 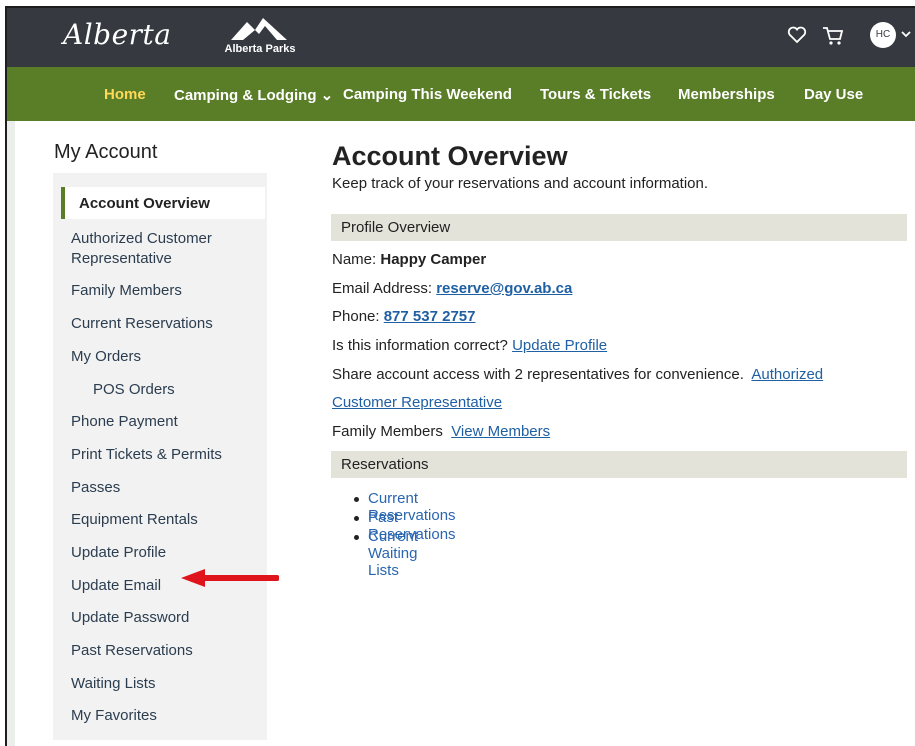 What do you see at coordinates (118, 553) in the screenshot?
I see `sidebar-item-update-profile: Update Profile` at bounding box center [118, 553].